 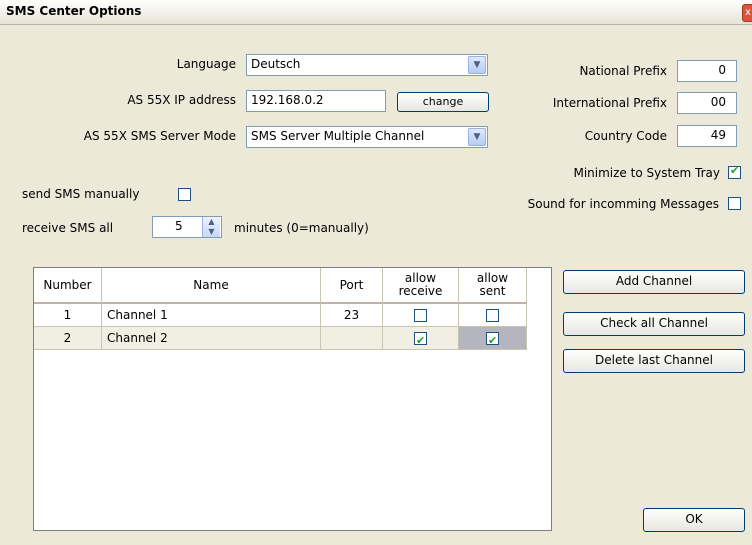 What do you see at coordinates (68, 286) in the screenshot?
I see `column-header-number: Number` at bounding box center [68, 286].